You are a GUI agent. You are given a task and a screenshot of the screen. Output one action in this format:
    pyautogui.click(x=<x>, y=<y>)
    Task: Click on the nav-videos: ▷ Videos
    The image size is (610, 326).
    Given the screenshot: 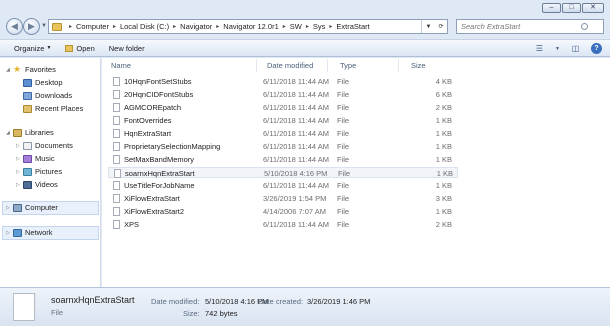 What is the action you would take?
    pyautogui.click(x=37, y=184)
    